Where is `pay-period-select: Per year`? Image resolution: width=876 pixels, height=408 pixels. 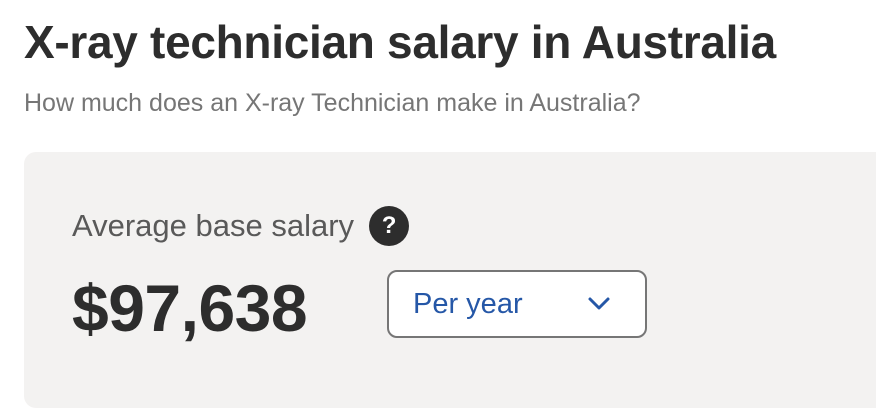 pay-period-select: Per year is located at coordinates (517, 304).